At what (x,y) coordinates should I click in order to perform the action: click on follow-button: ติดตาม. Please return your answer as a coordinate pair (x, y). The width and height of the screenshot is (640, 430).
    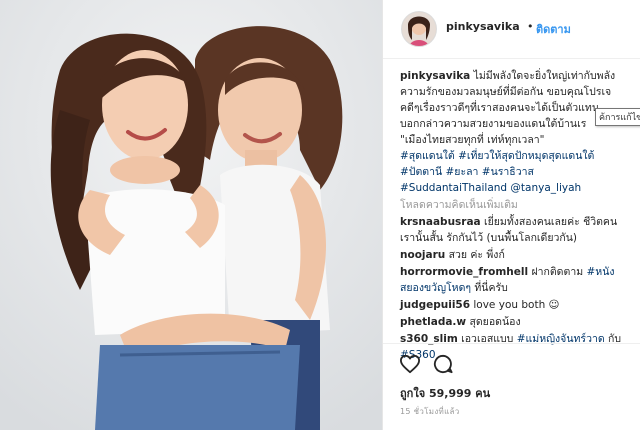
    Looking at the image, I should click on (553, 29).